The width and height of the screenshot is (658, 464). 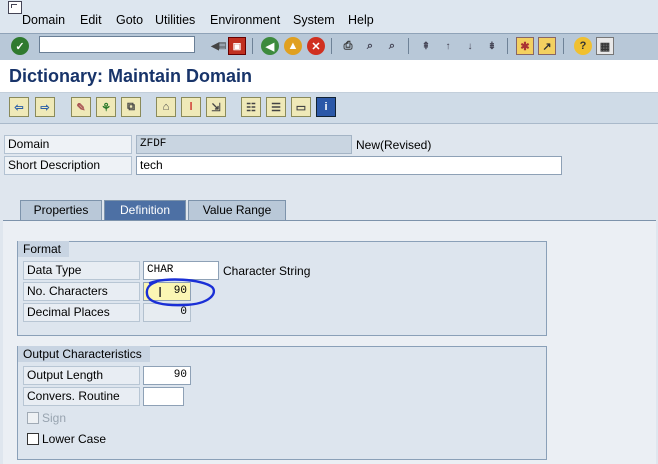 What do you see at coordinates (131, 107) in the screenshot?
I see `check-icon: ⧉` at bounding box center [131, 107].